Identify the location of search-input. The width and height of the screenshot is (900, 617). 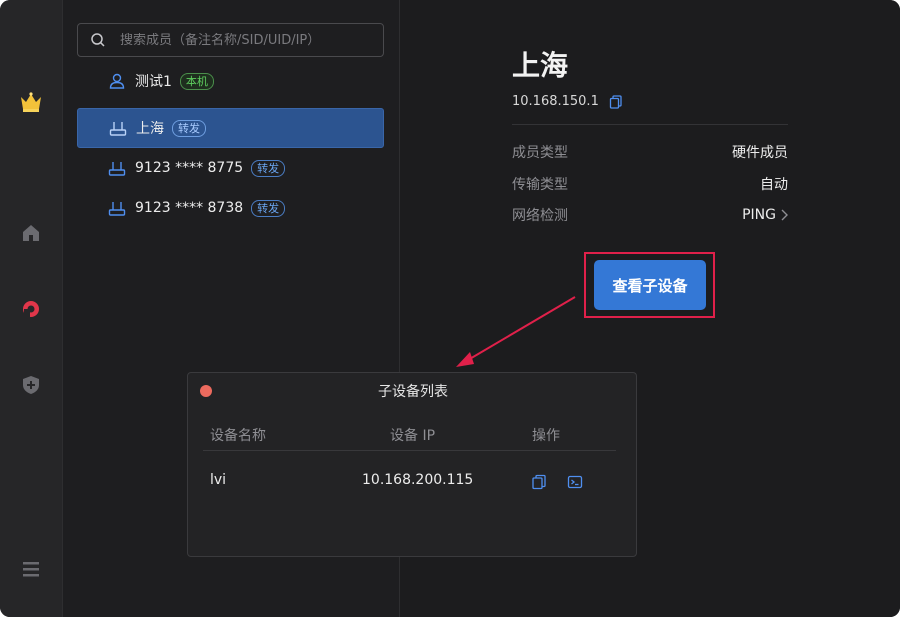
(250, 40).